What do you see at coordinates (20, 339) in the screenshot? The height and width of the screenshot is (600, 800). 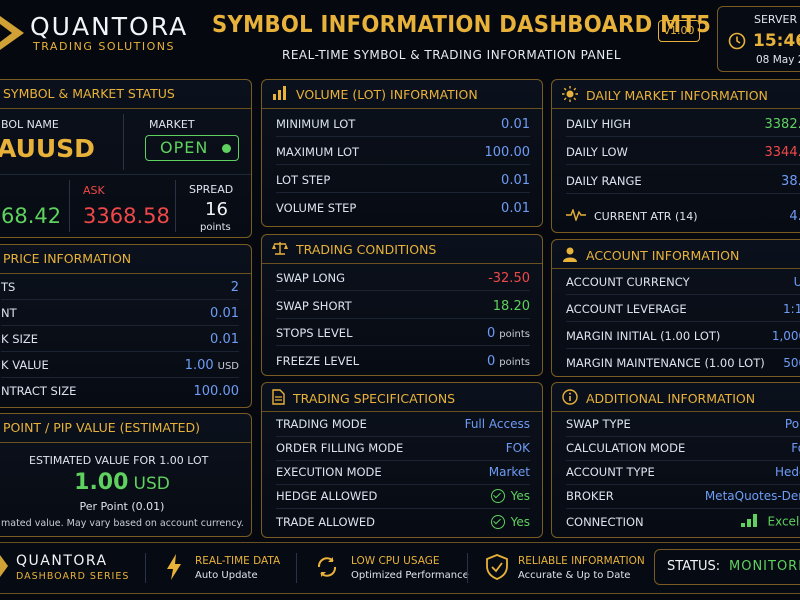 I see `row-label: K SIZE` at bounding box center [20, 339].